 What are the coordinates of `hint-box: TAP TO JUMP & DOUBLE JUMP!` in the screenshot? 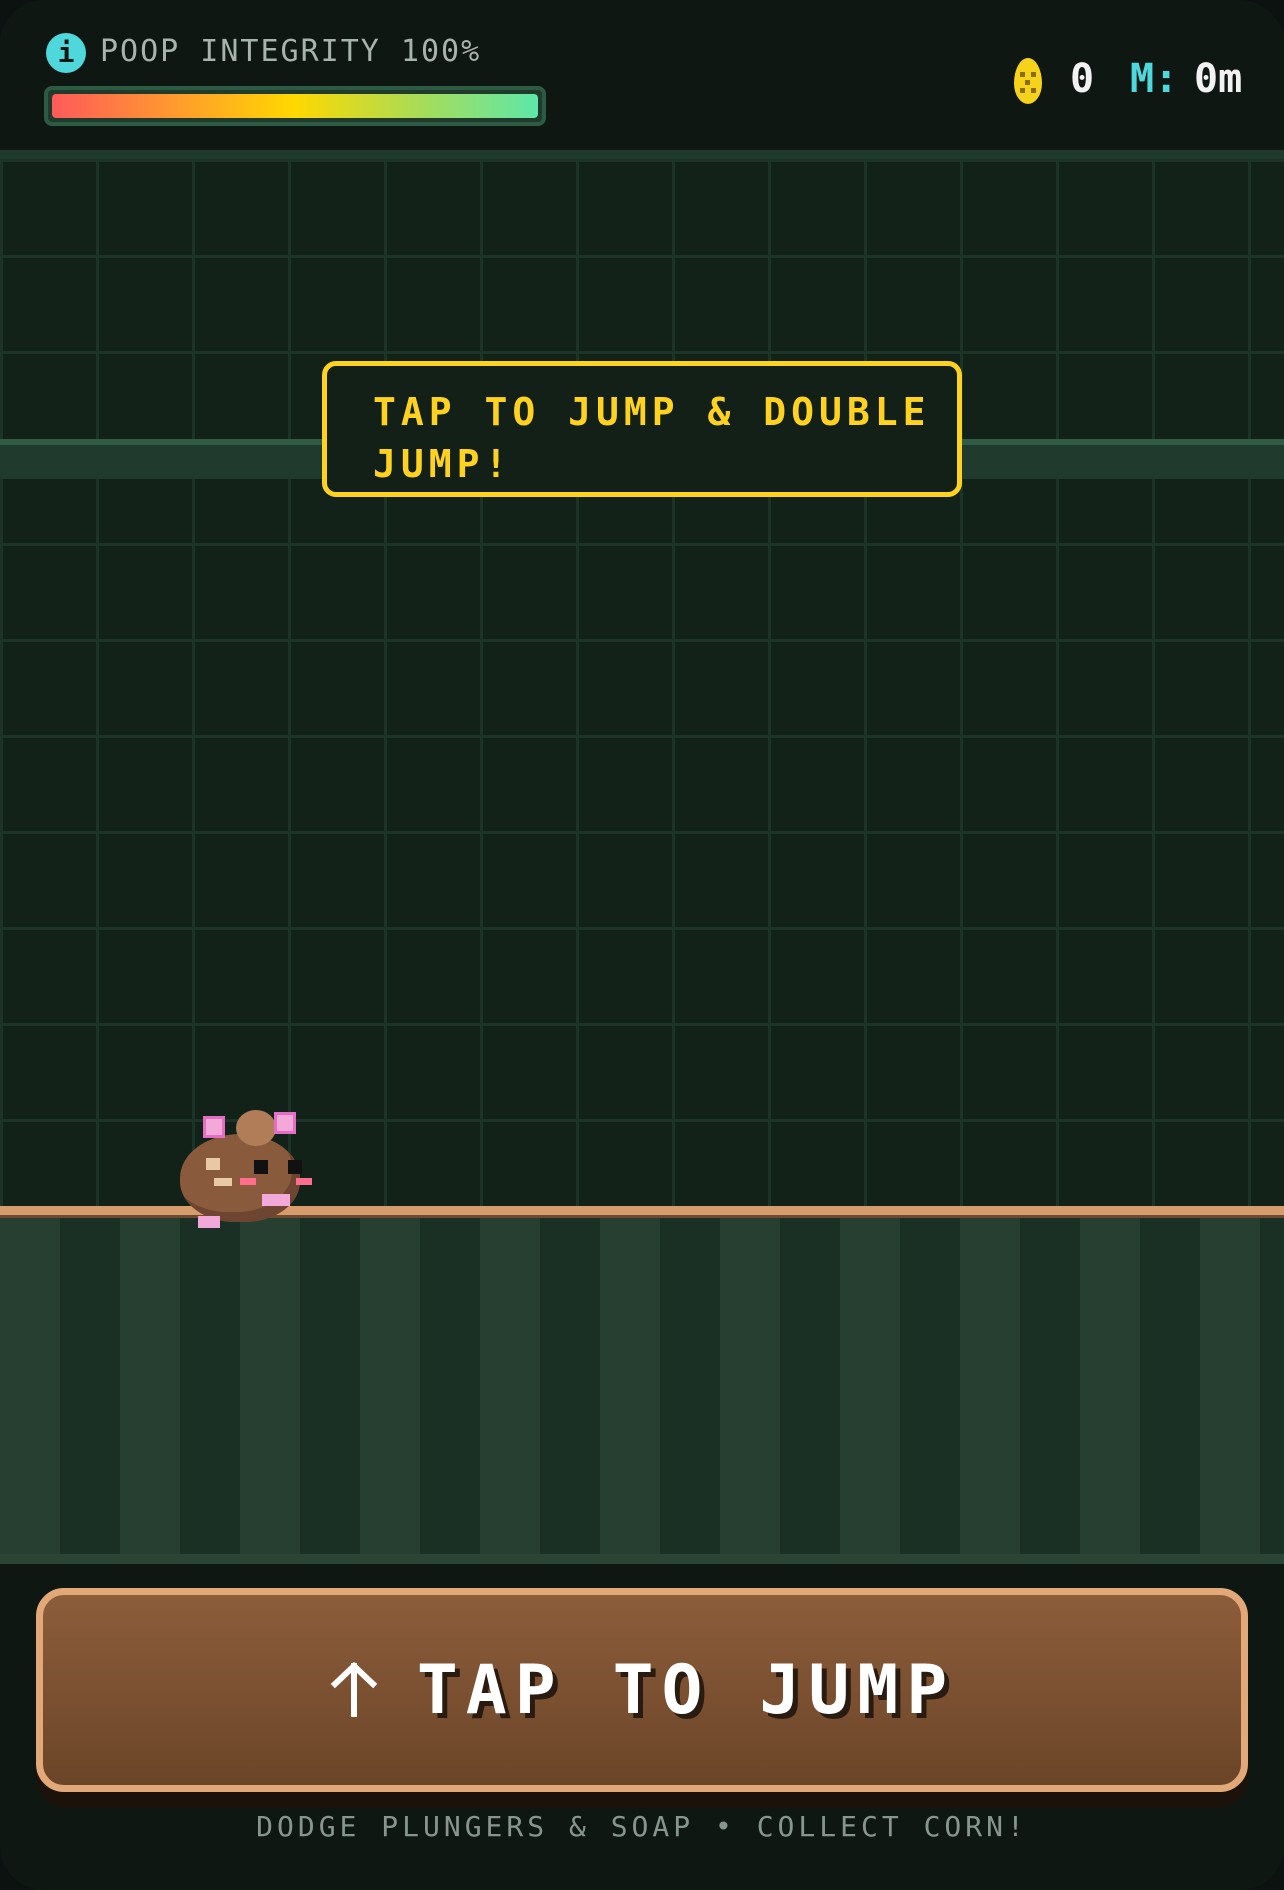 It's located at (642, 429).